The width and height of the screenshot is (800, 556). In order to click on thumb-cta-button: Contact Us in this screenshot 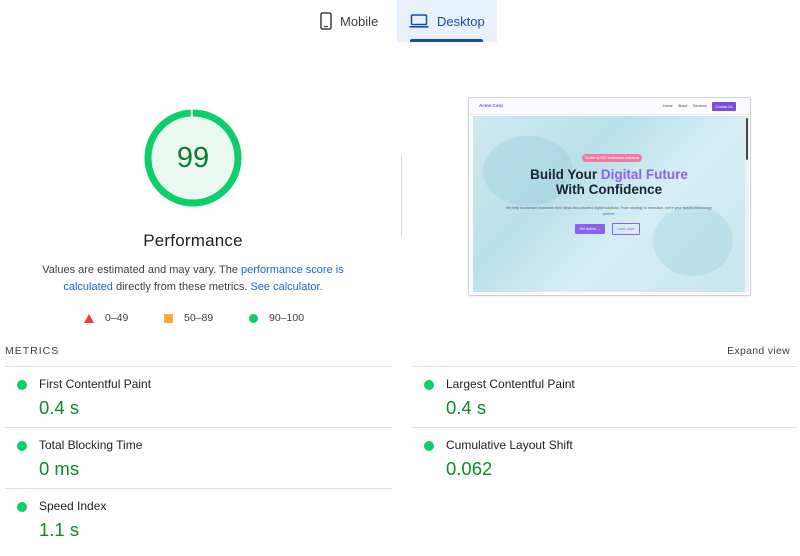, I will do `click(724, 106)`.